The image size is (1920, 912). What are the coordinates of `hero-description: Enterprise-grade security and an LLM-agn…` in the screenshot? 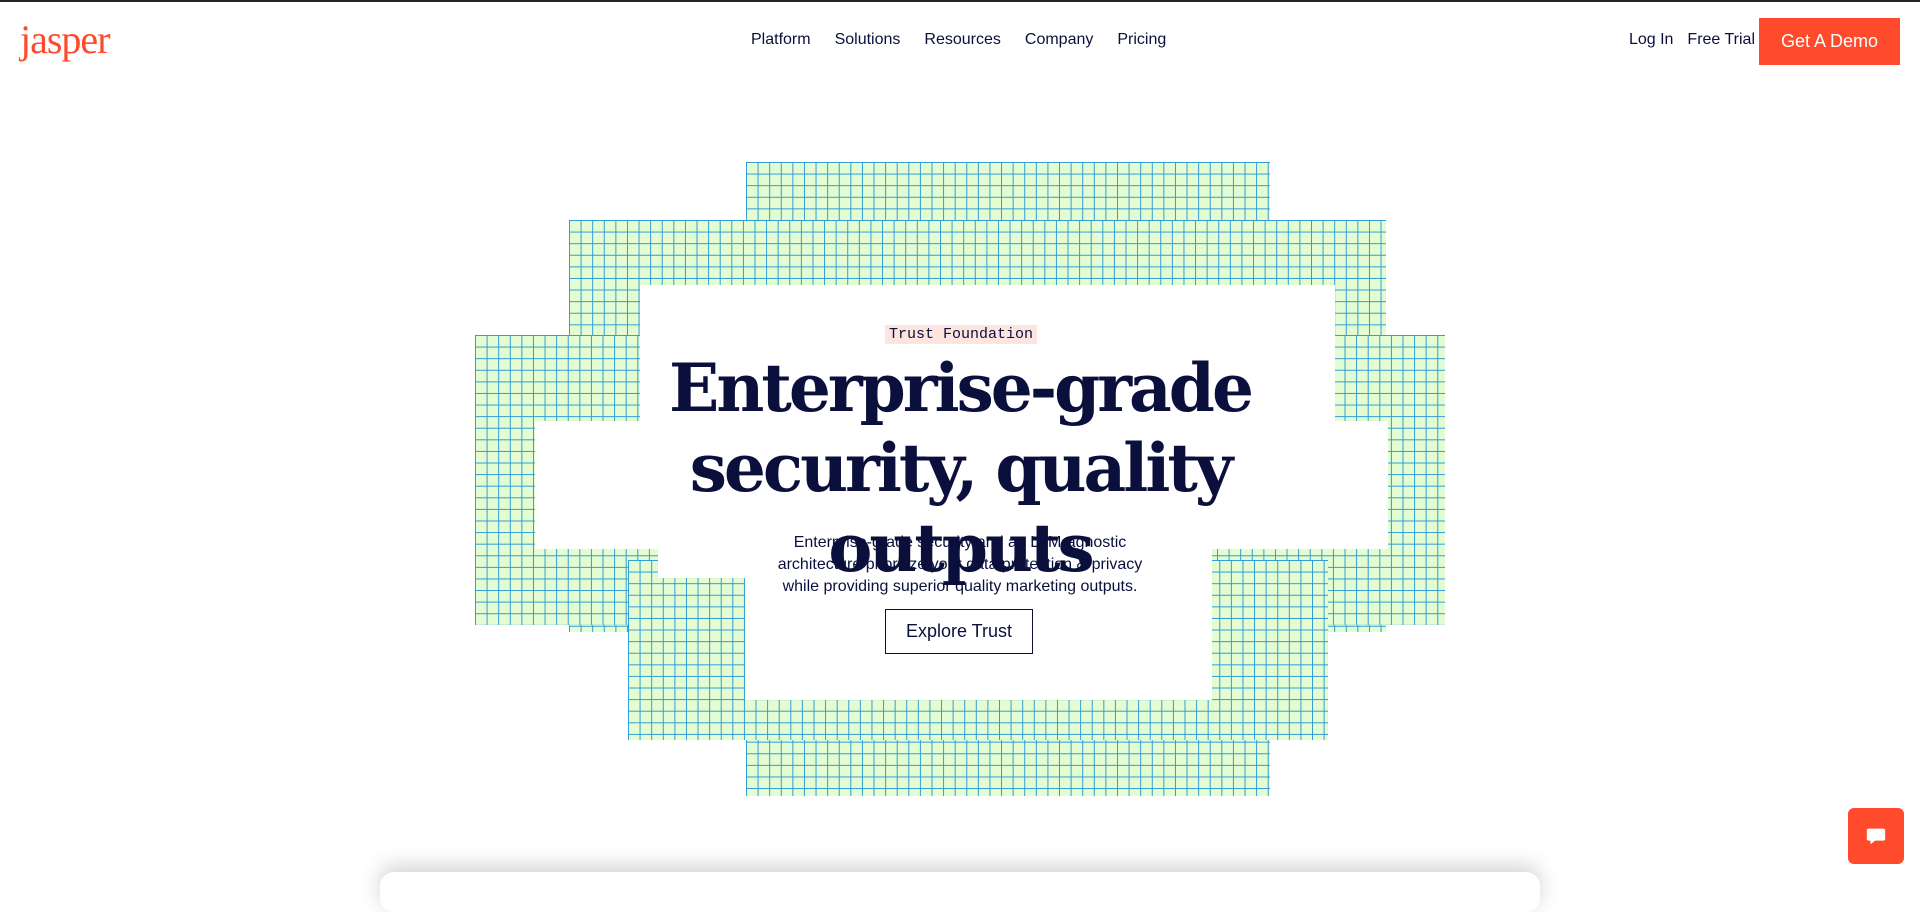 It's located at (960, 565).